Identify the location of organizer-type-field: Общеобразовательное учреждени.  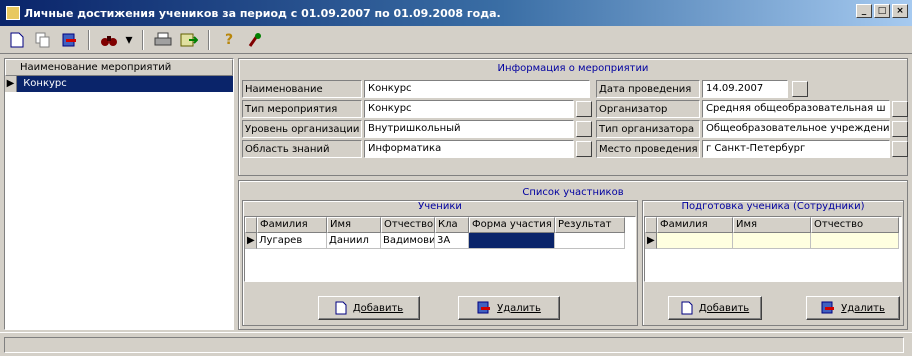
(796, 129).